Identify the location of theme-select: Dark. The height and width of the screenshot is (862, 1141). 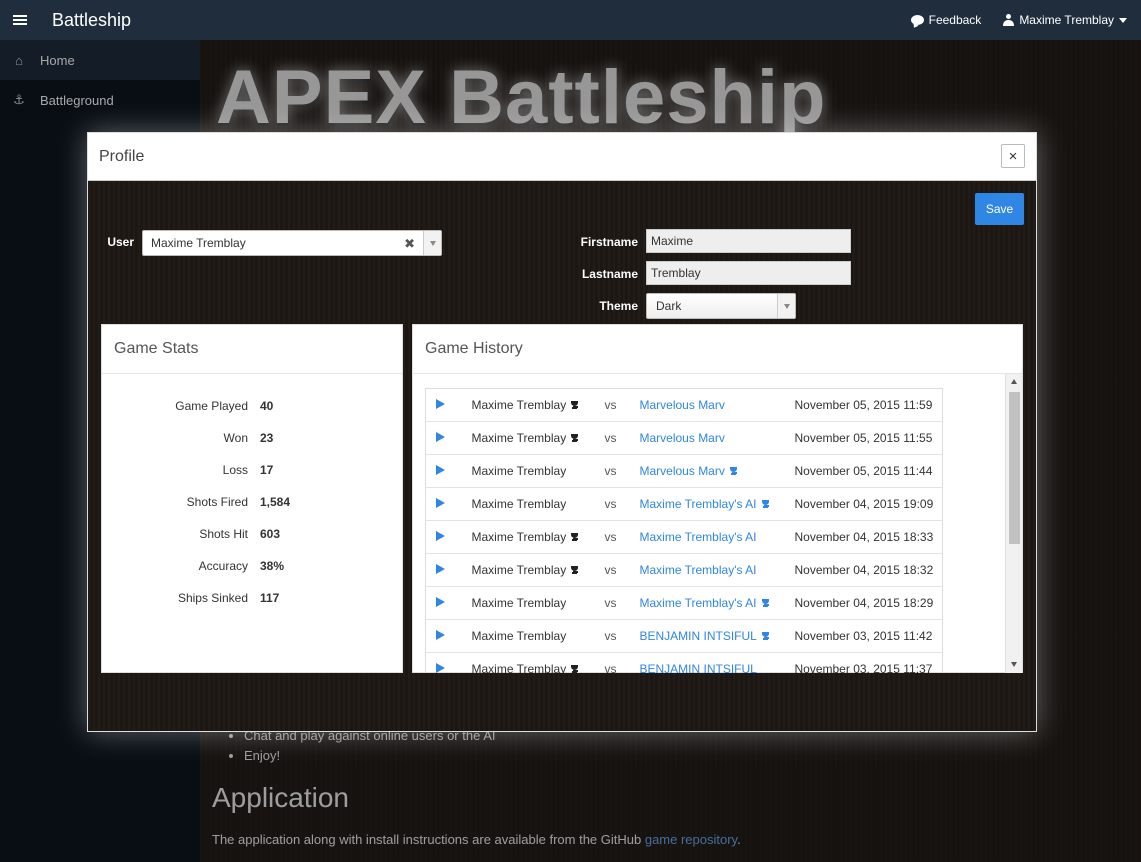
(721, 306).